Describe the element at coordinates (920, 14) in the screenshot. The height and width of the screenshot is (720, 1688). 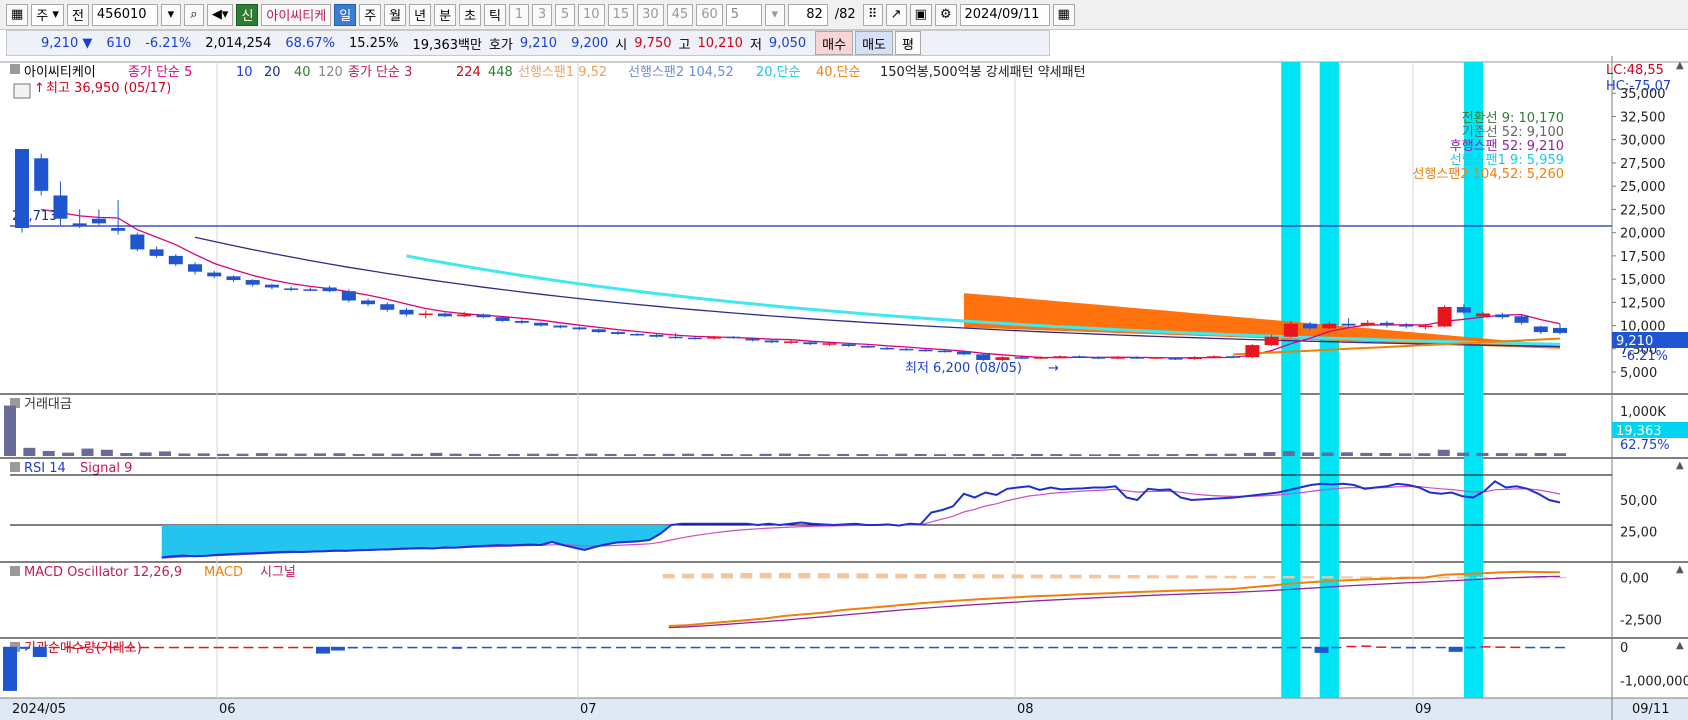
I see `save-icon: ▣` at that location.